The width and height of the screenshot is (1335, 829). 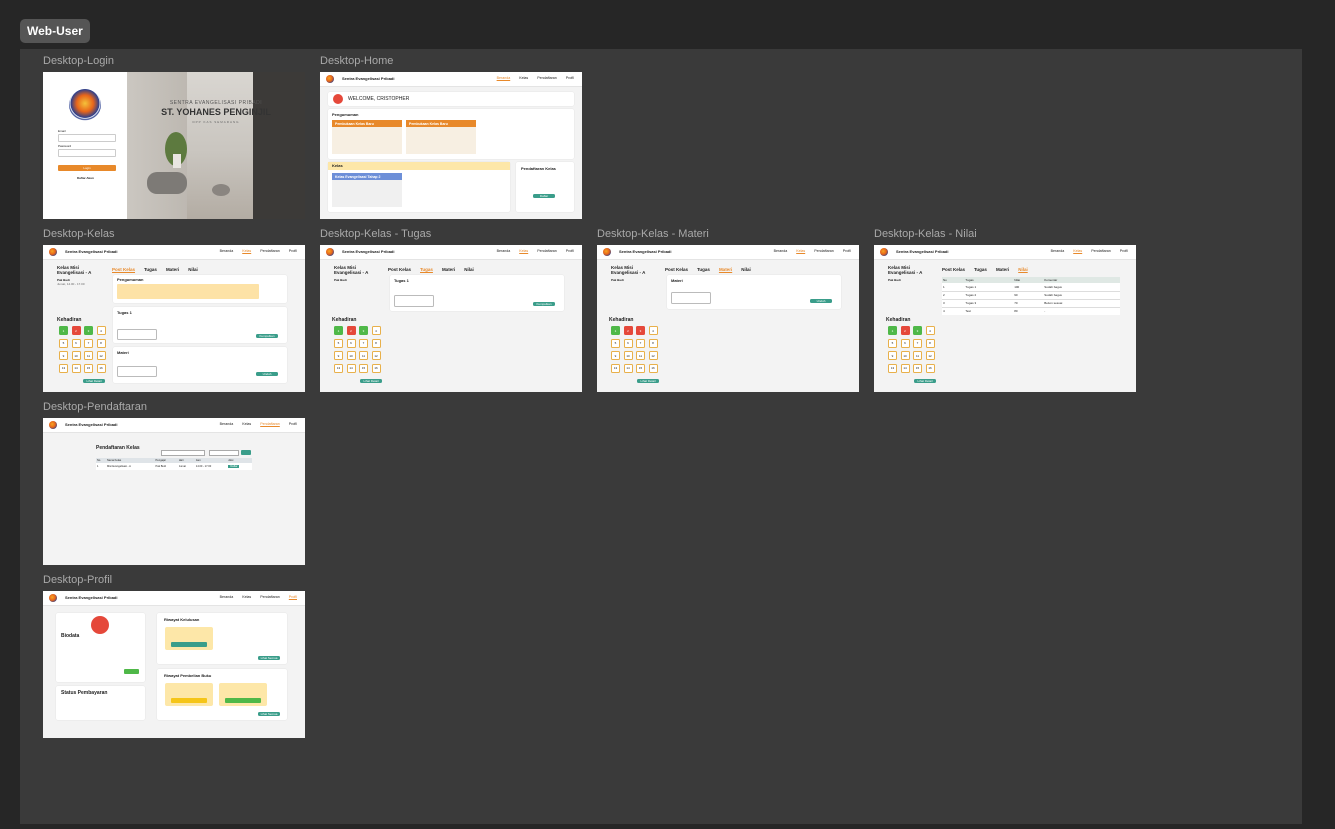 What do you see at coordinates (441, 137) in the screenshot?
I see `announcement-card-2: Pembukaan Kelas Baru` at bounding box center [441, 137].